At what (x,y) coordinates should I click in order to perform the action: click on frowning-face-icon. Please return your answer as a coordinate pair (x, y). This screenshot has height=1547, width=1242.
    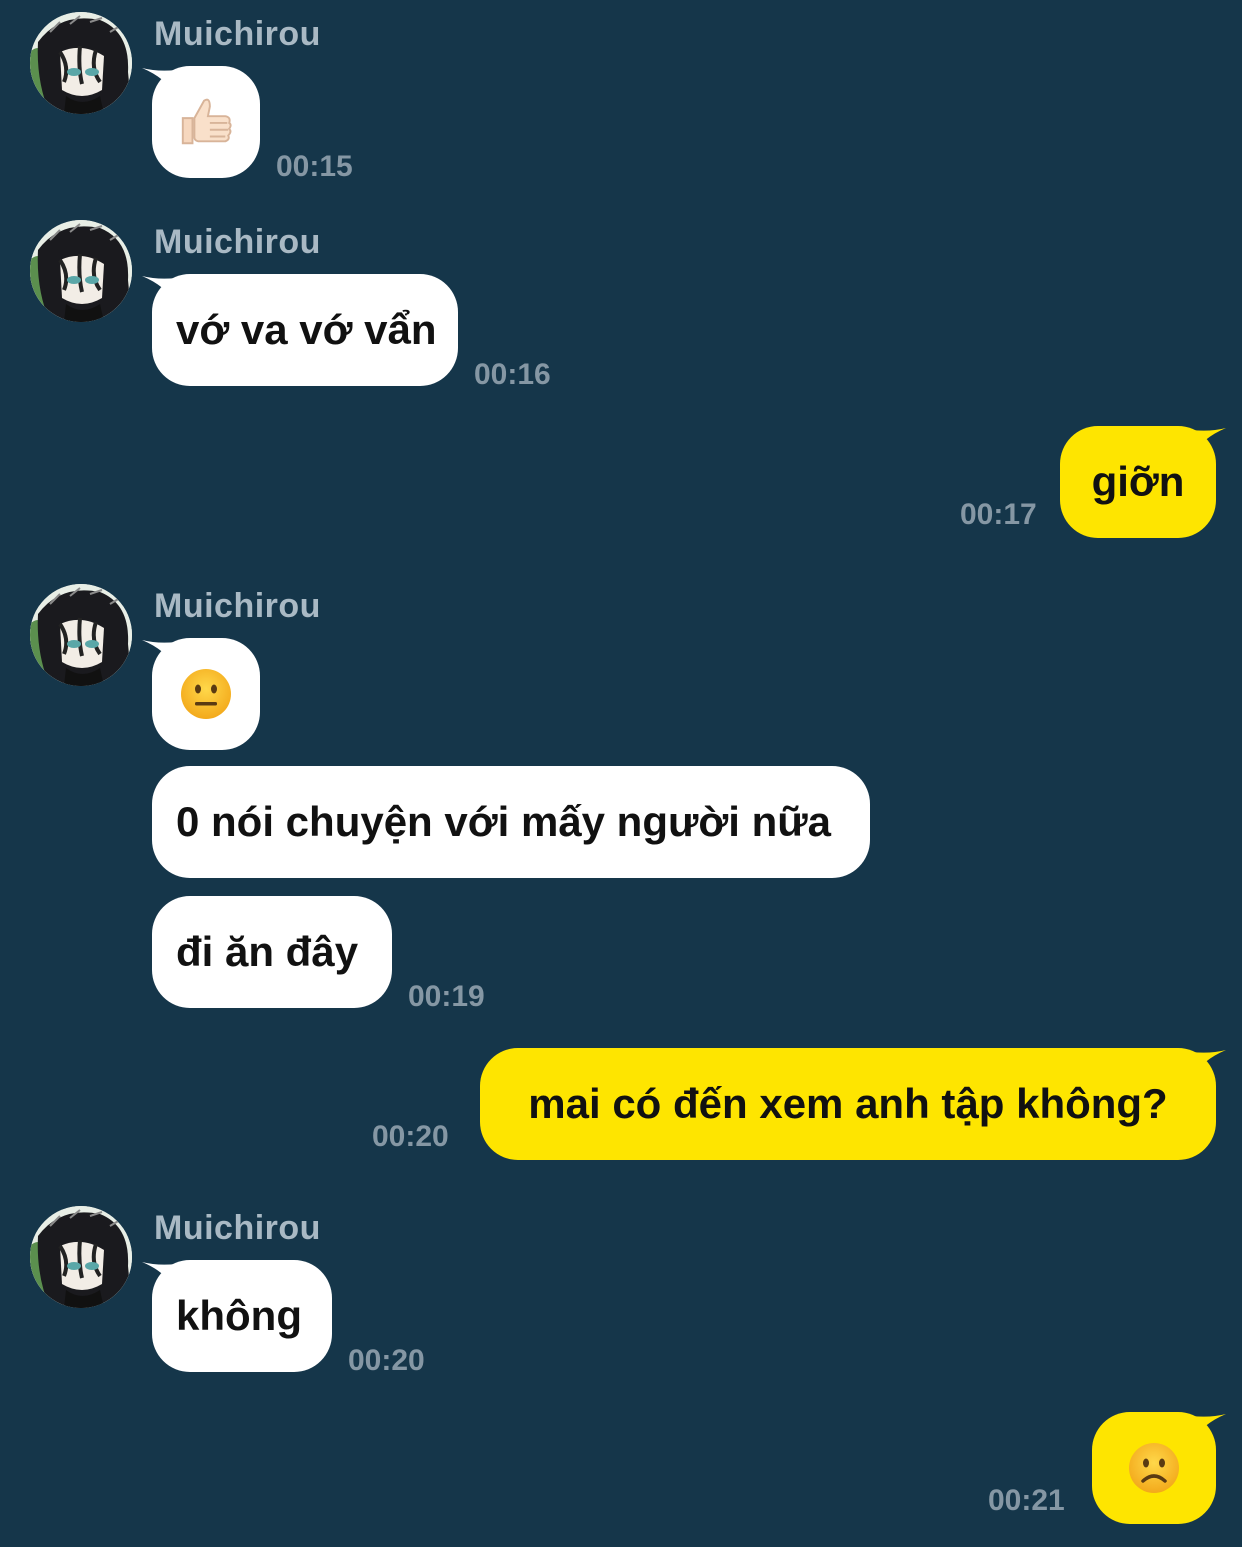
    Looking at the image, I should click on (1154, 1468).